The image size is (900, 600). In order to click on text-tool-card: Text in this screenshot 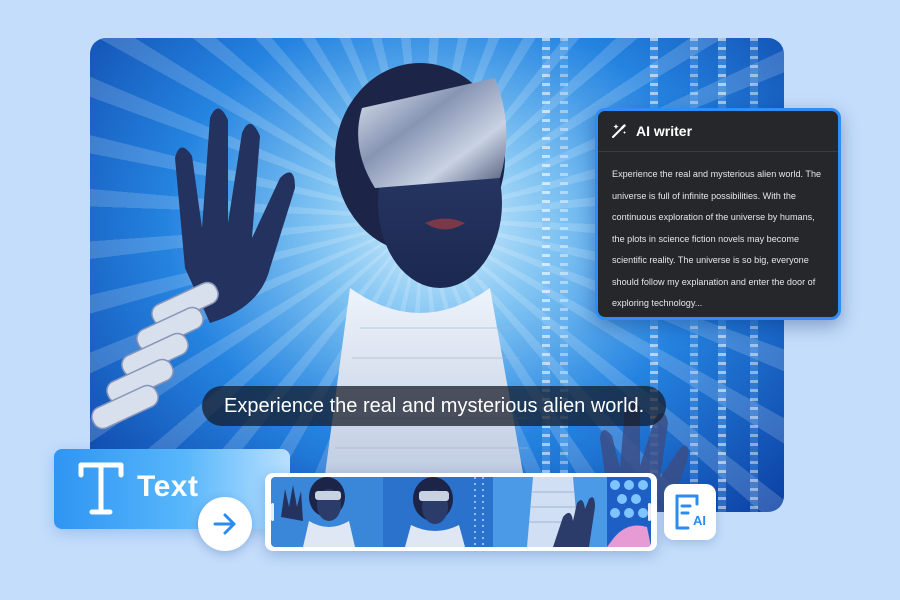, I will do `click(172, 489)`.